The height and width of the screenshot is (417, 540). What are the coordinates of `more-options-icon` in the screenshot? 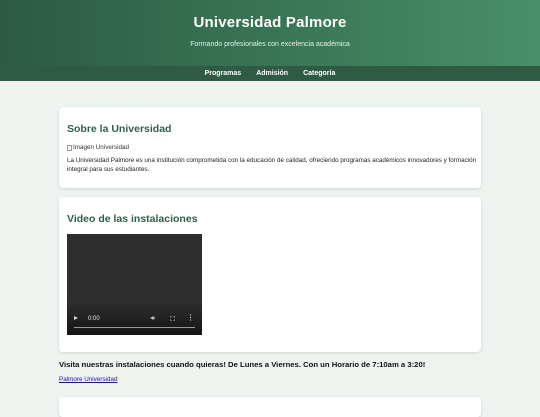 It's located at (190, 317).